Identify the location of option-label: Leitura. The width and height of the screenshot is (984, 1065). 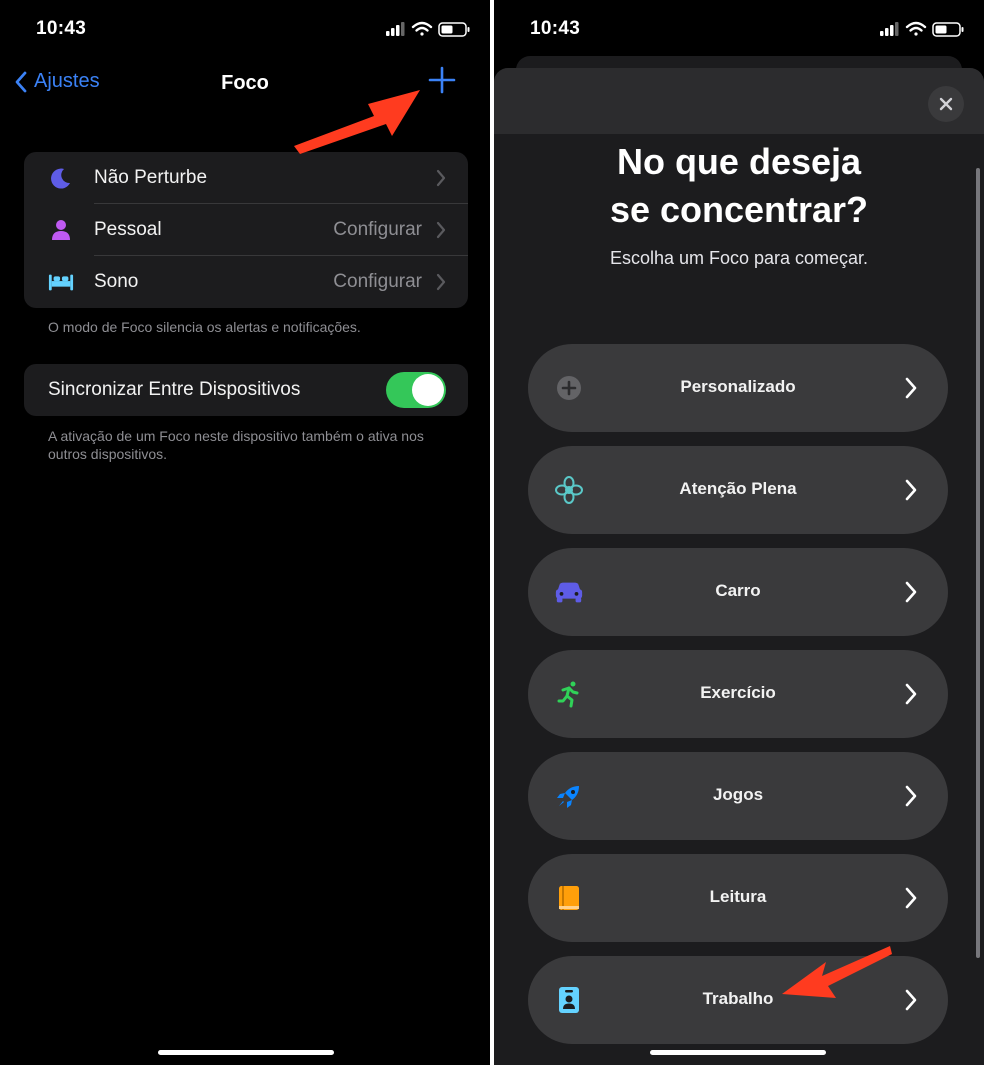
(738, 896).